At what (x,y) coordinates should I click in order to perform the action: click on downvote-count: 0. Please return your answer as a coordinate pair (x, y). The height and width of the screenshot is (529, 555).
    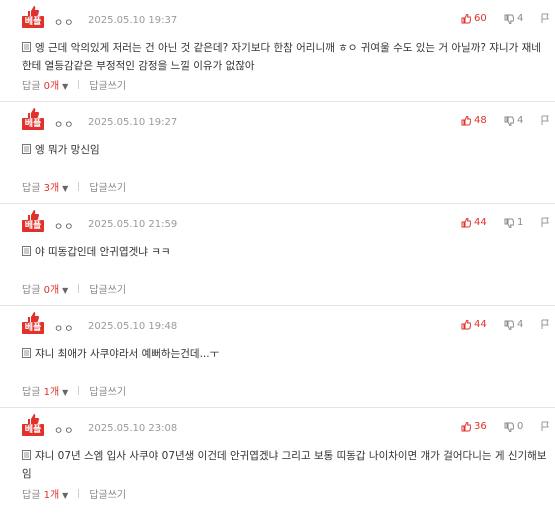
    Looking at the image, I should click on (520, 426).